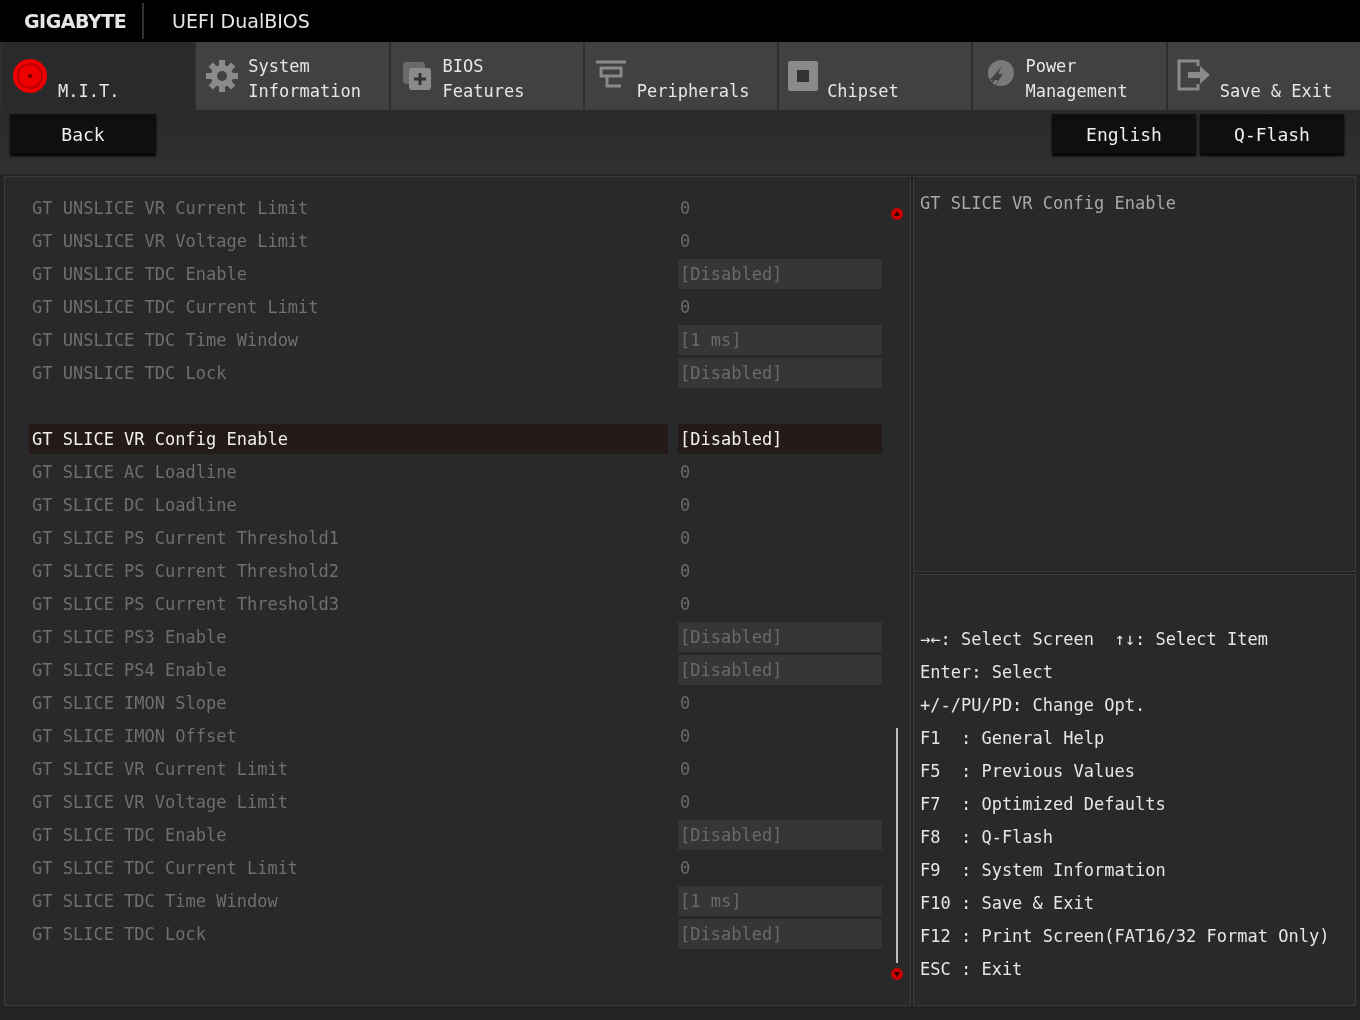 Image resolution: width=1360 pixels, height=1020 pixels. What do you see at coordinates (972, 969) in the screenshot?
I see `key-help-line: ESC : Exit` at bounding box center [972, 969].